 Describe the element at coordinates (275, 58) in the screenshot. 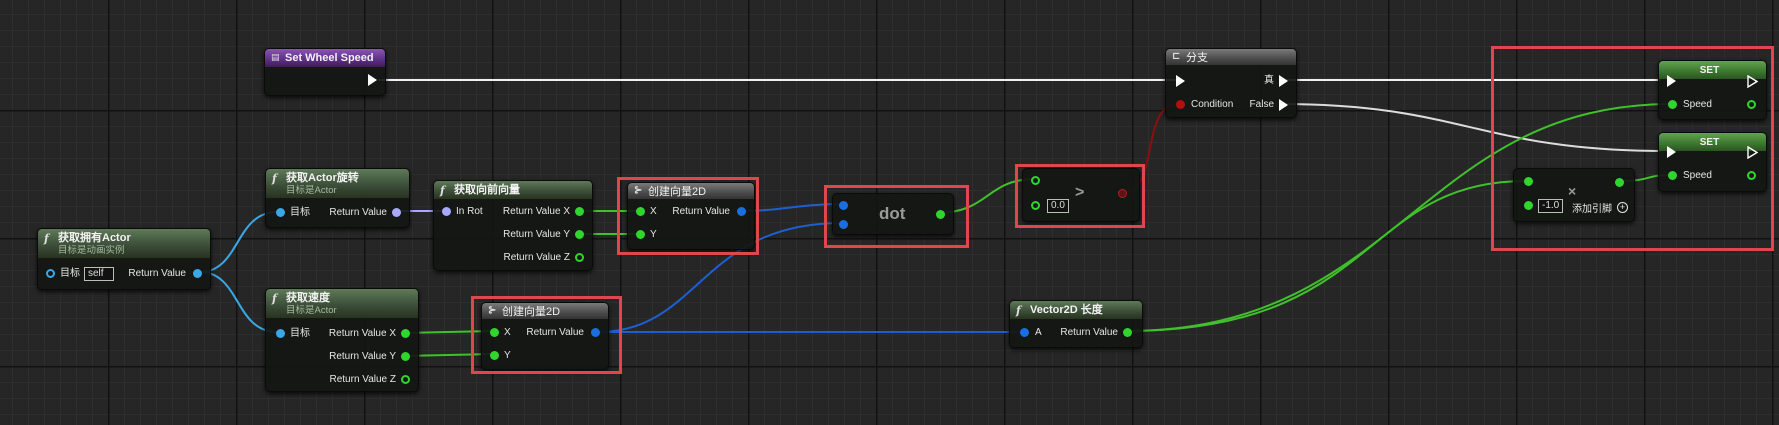

I see `custom-event-icon: ▤` at that location.